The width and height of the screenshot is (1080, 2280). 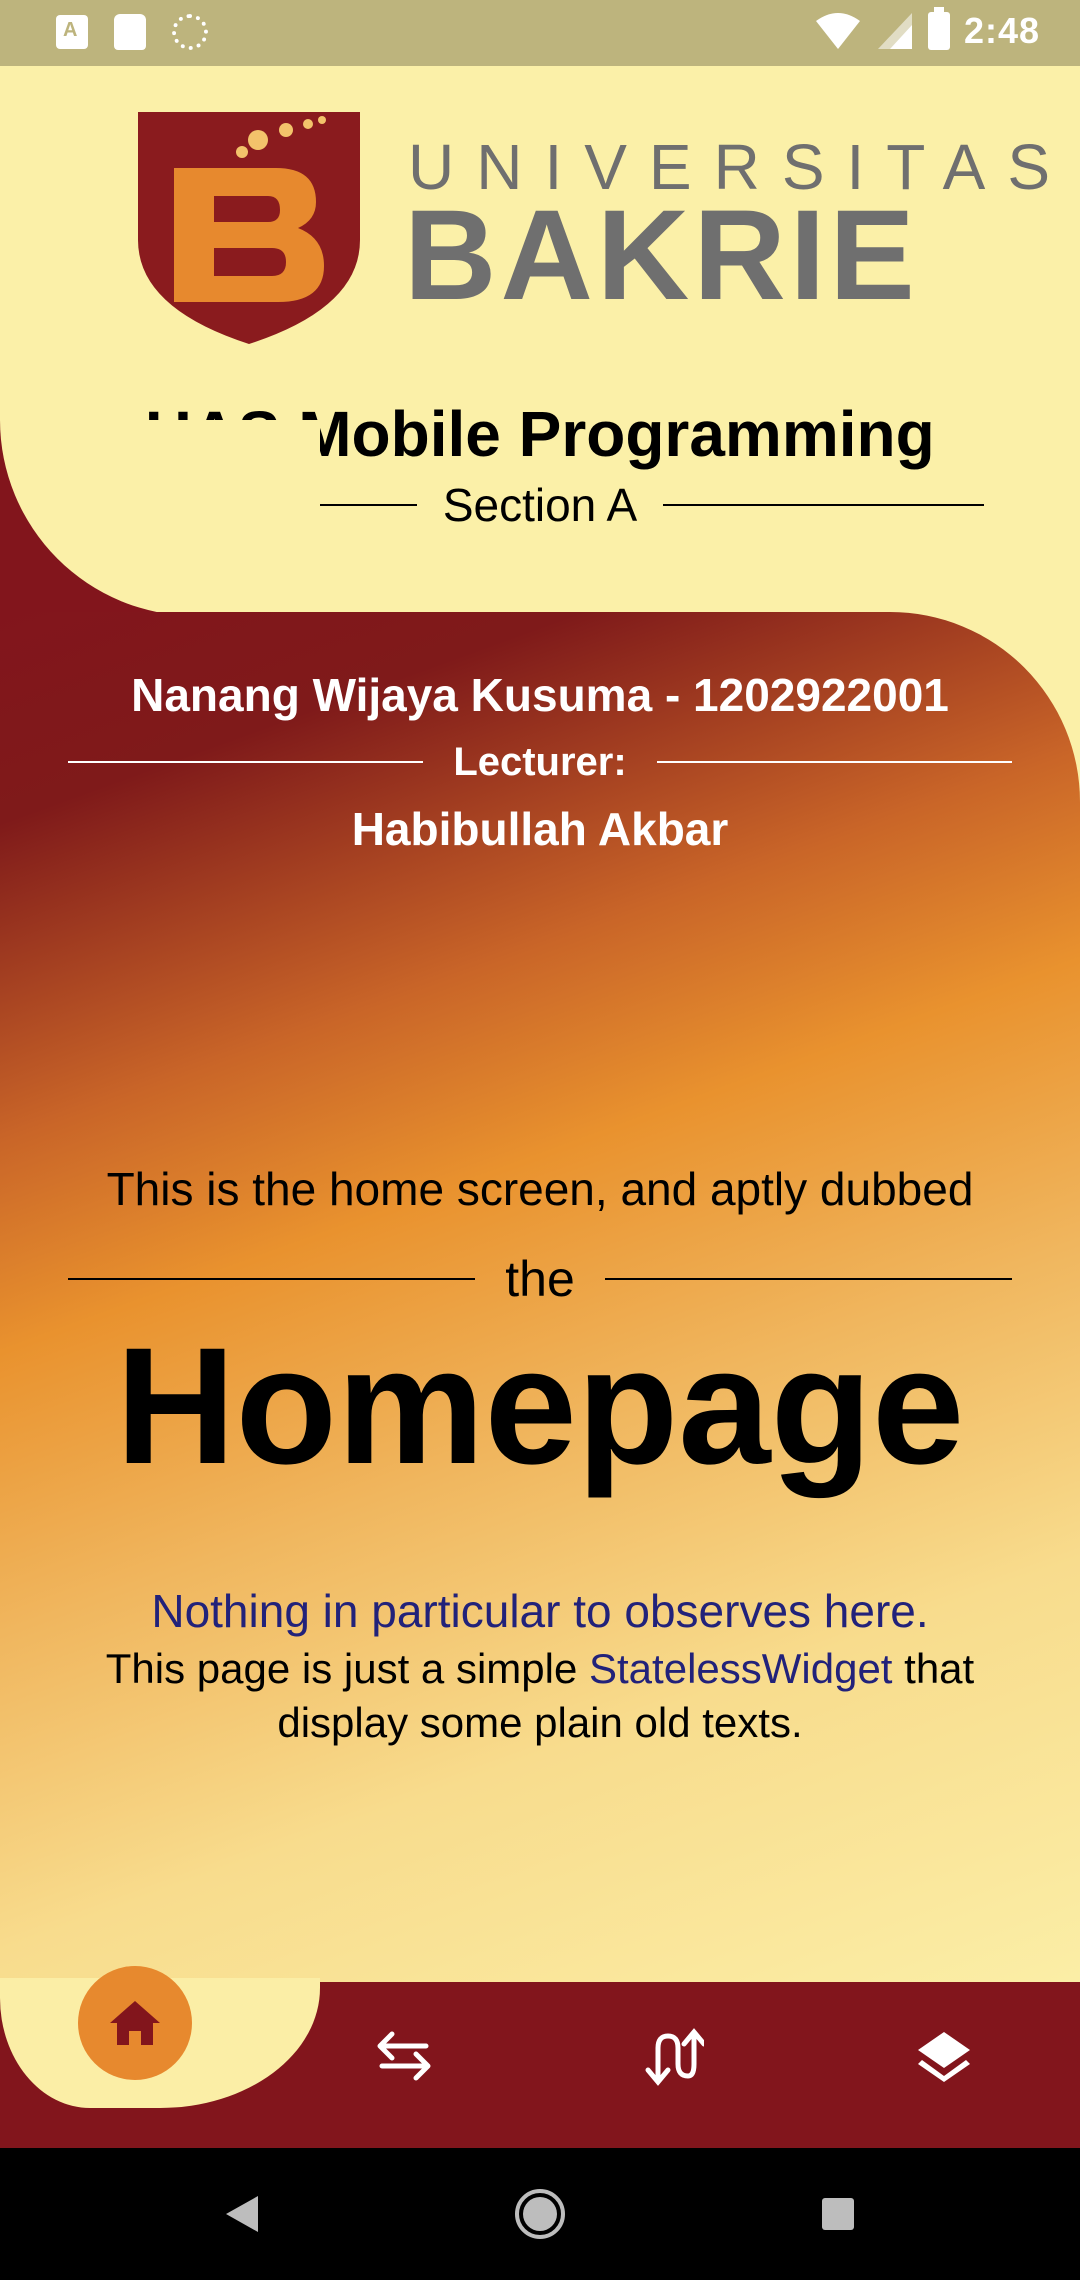 I want to click on system-recents-button, so click(x=838, y=2214).